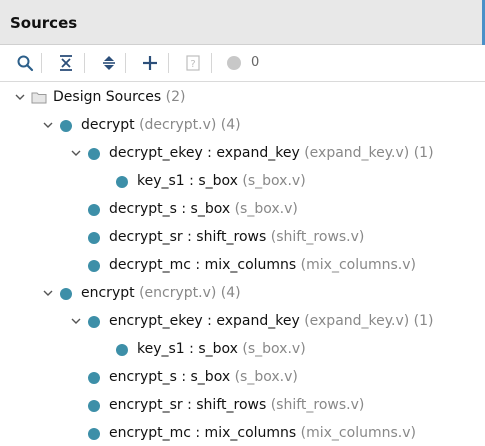 The height and width of the screenshot is (446, 485). I want to click on tree-item-decrypt-s: decrypt_s : s_box (s_box.v), so click(242, 210).